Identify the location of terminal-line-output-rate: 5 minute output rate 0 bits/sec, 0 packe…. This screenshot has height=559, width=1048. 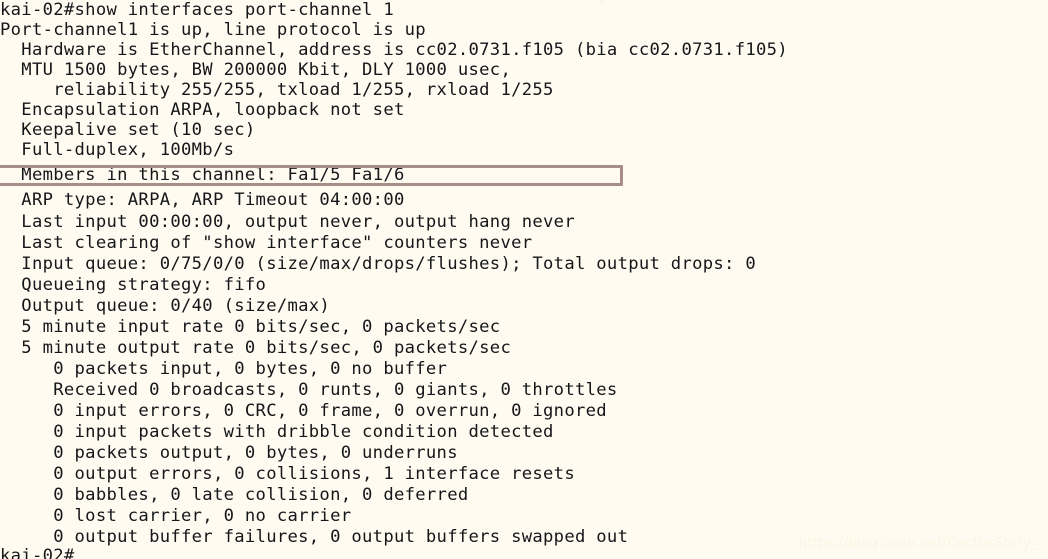
(256, 348).